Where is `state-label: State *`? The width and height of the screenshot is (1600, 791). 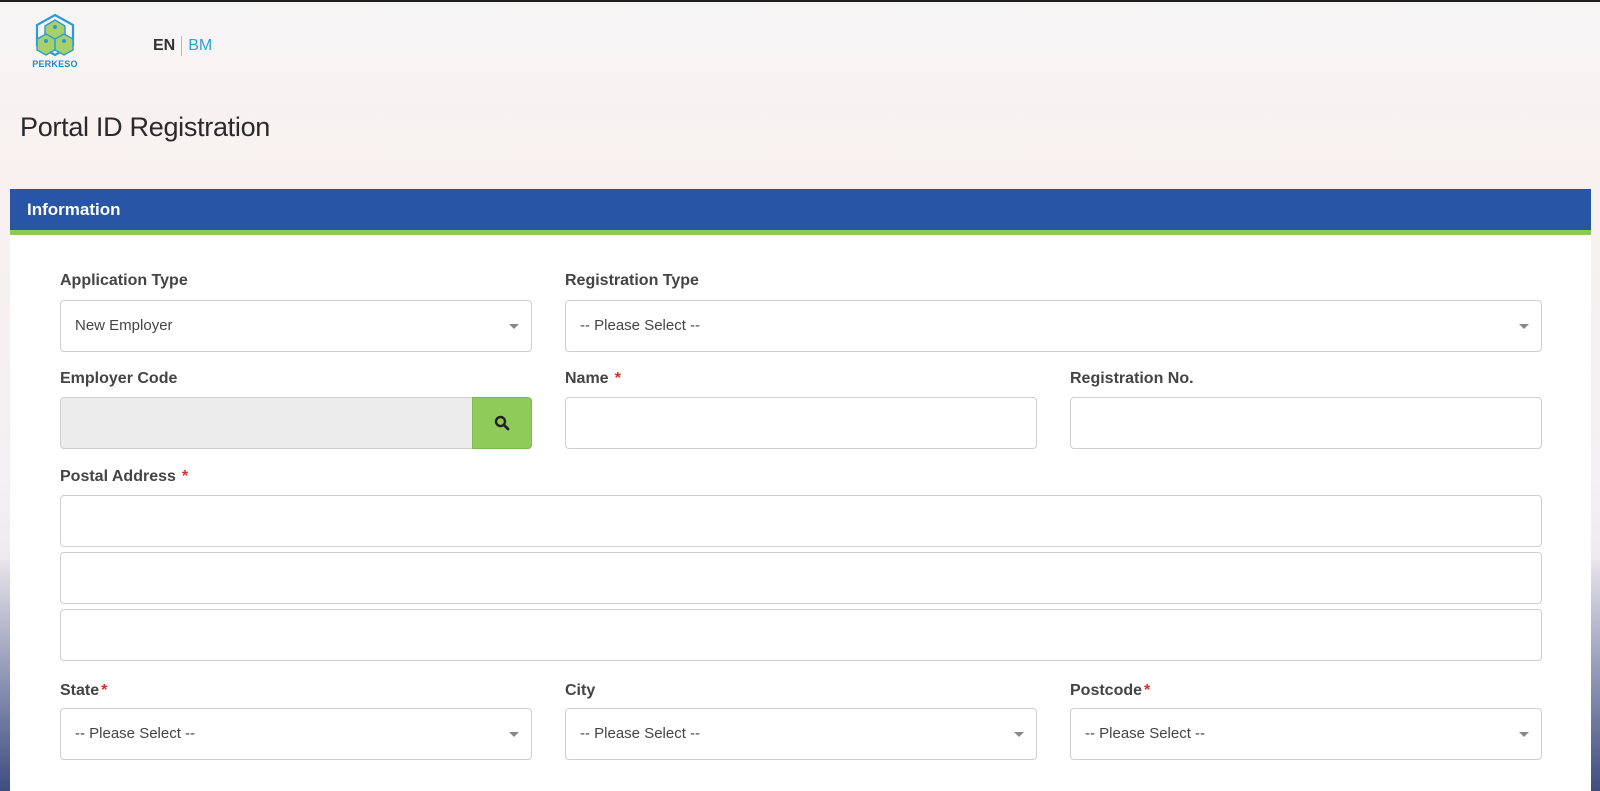
state-label: State * is located at coordinates (83, 691).